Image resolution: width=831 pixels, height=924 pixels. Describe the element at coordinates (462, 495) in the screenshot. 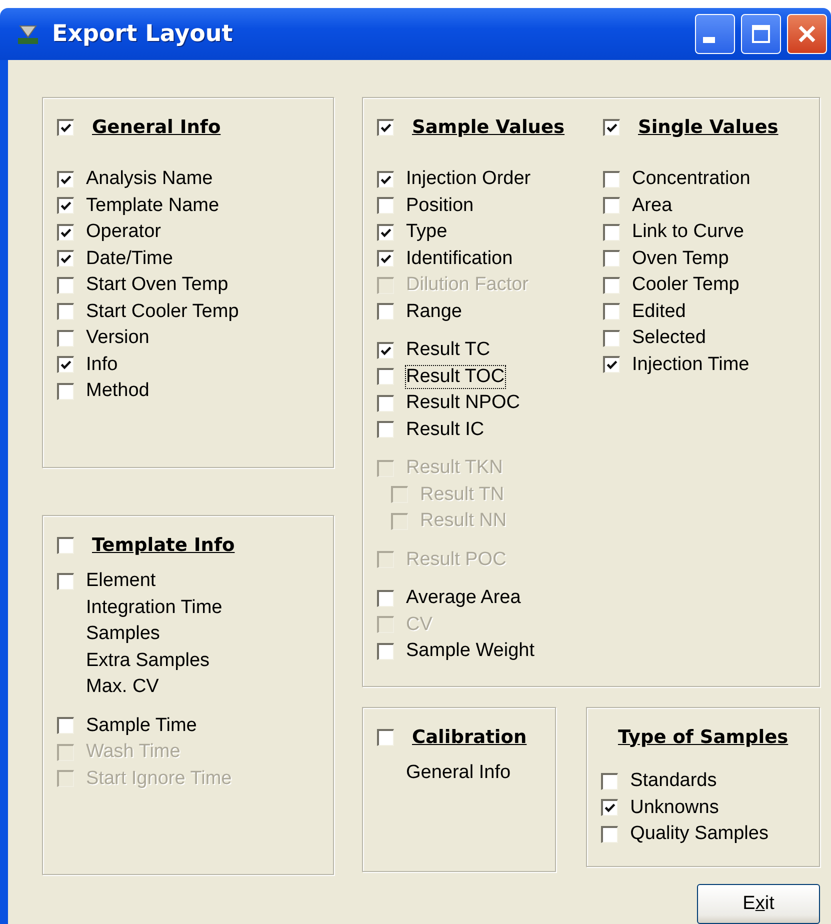

I see `checkbox-label: Result TN` at that location.